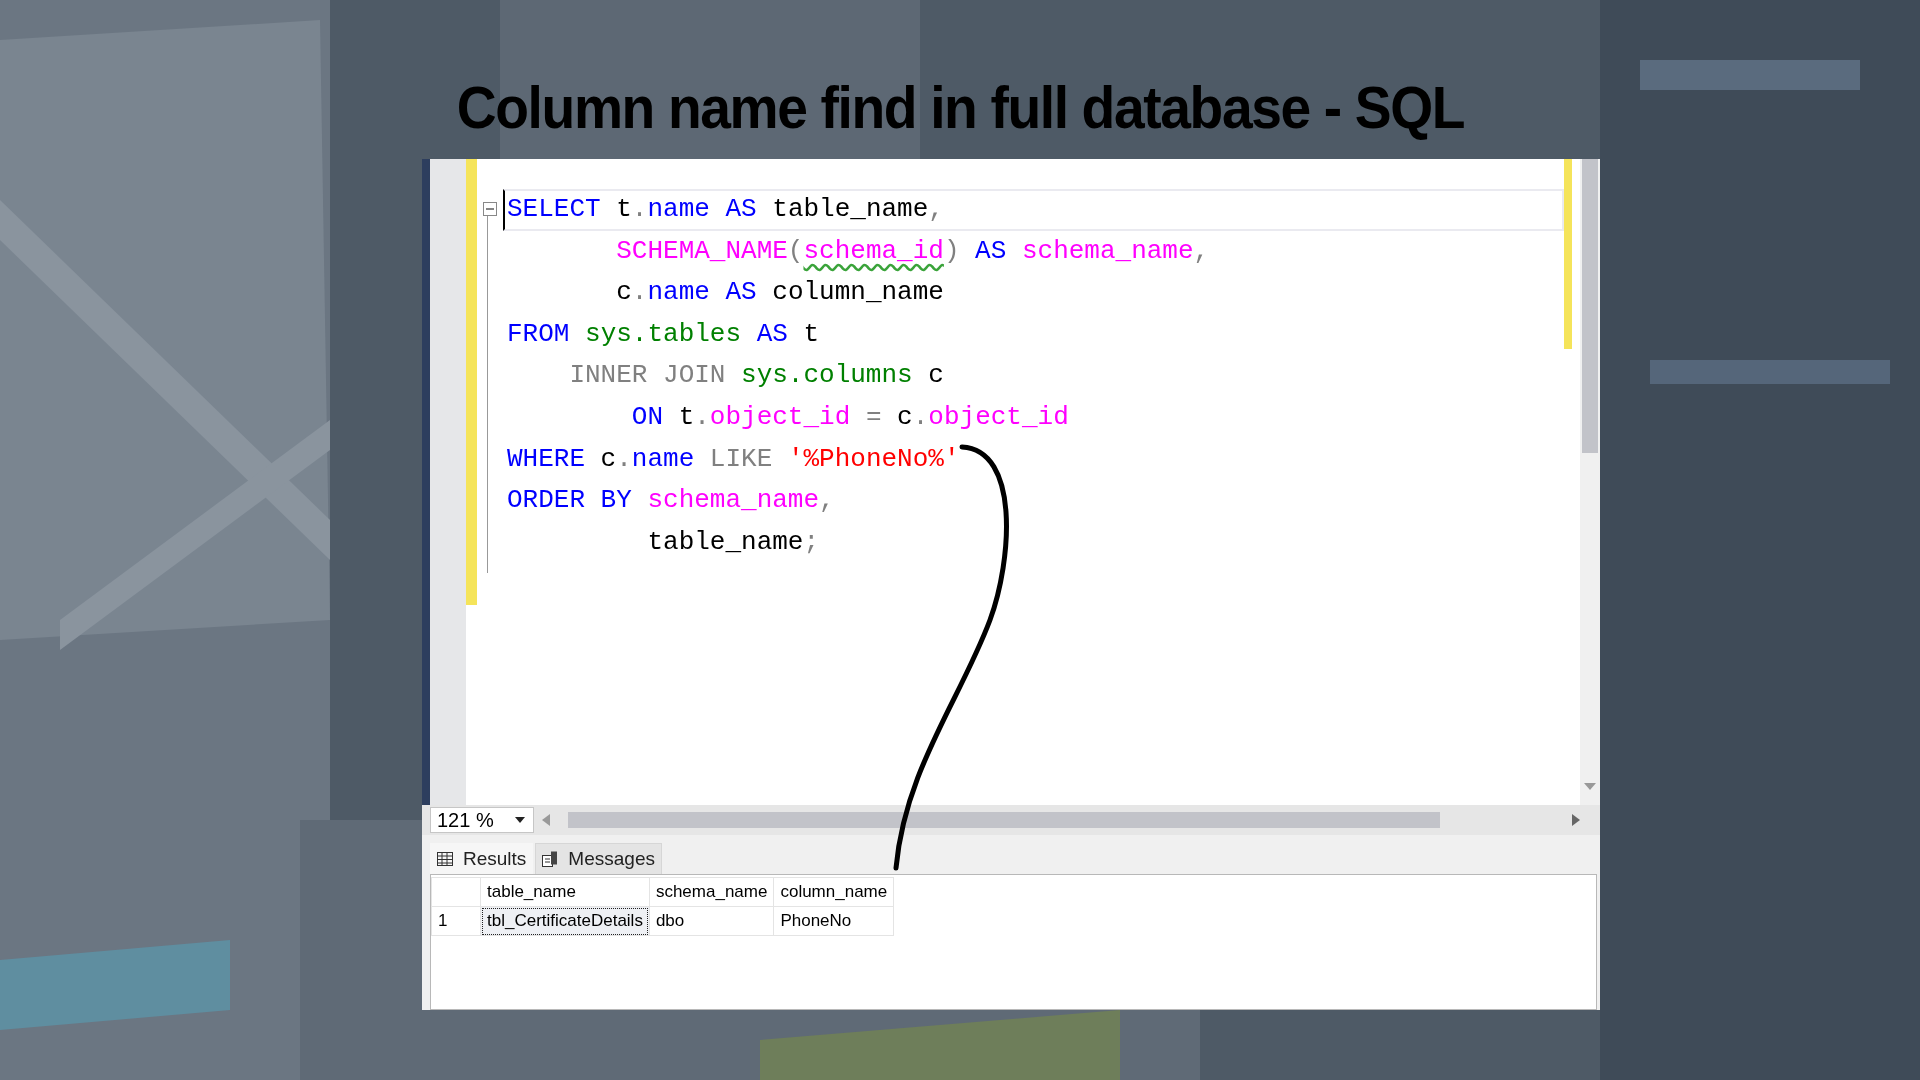 This screenshot has height=1080, width=1920. I want to click on table-cell: tbl_CertificateDetails, so click(565, 921).